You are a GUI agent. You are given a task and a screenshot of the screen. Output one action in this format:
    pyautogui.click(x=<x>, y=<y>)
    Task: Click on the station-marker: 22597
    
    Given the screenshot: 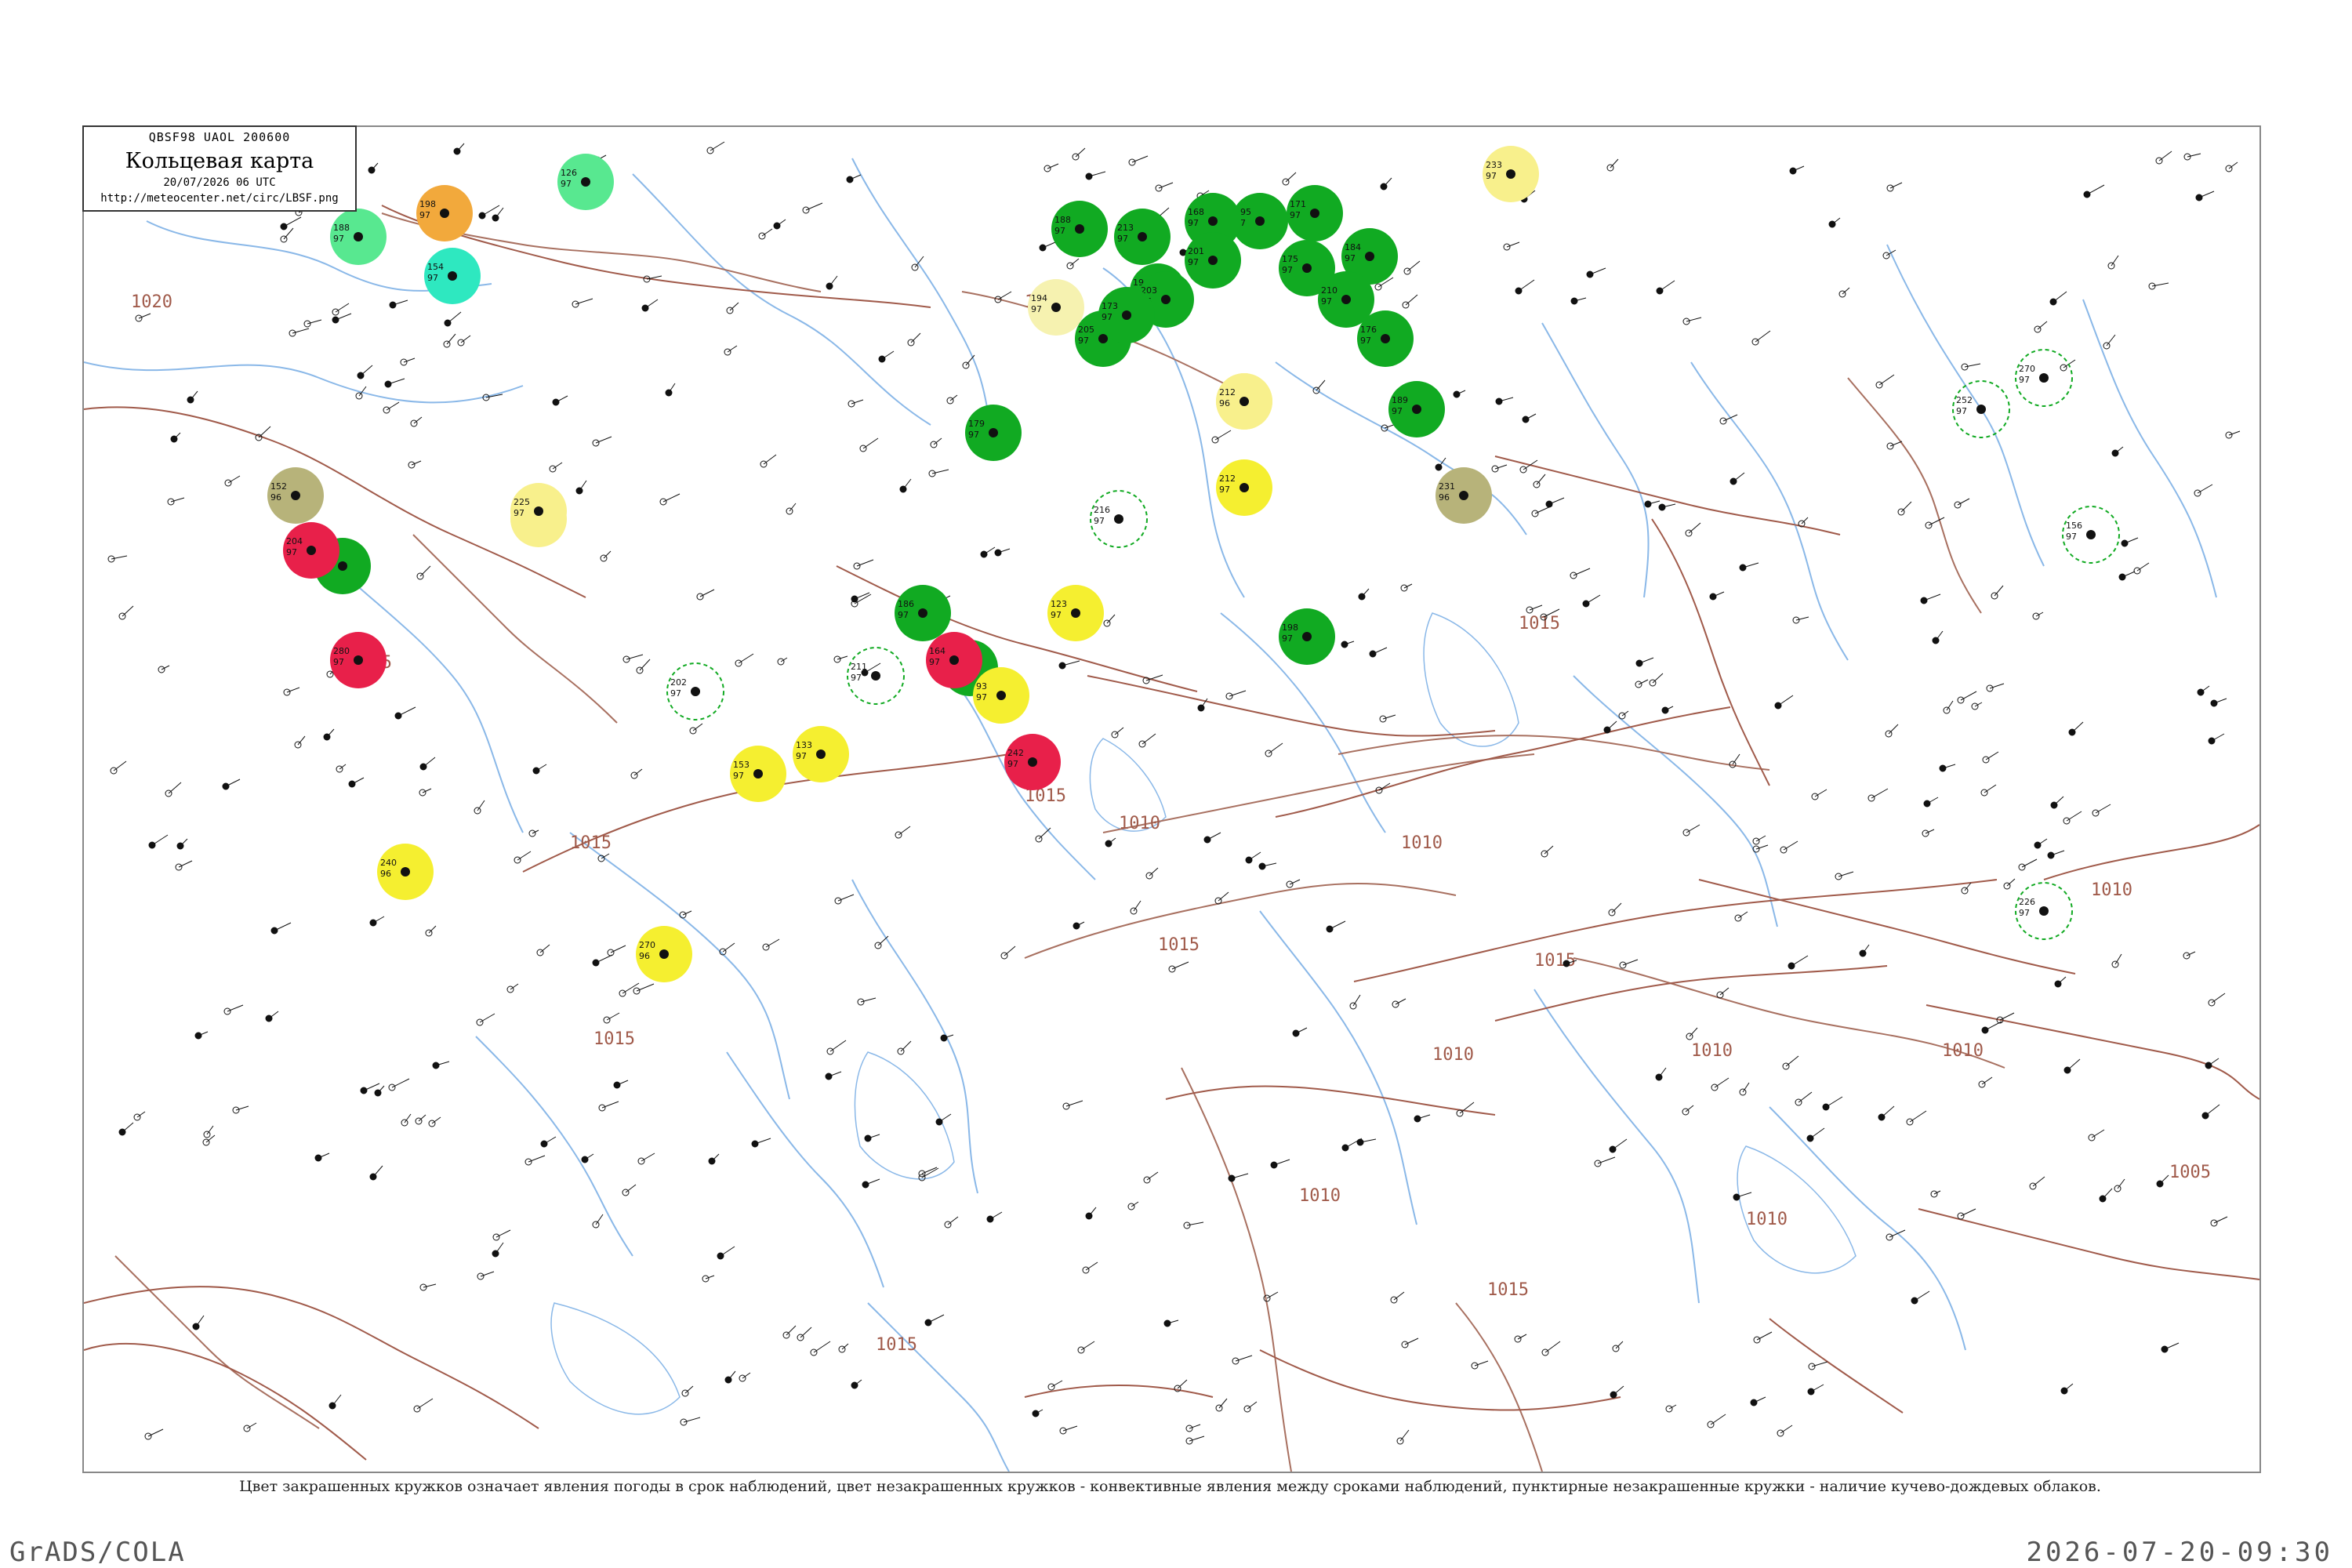 What is the action you would take?
    pyautogui.click(x=538, y=511)
    